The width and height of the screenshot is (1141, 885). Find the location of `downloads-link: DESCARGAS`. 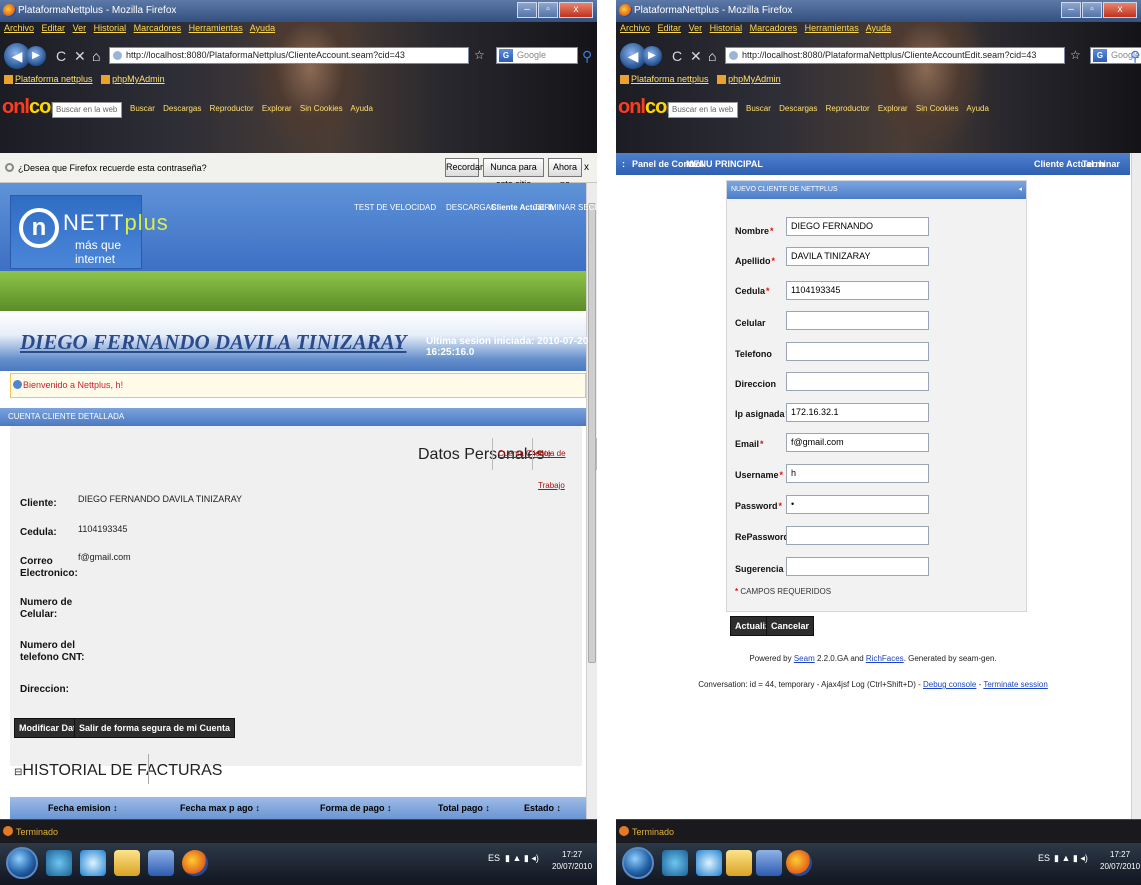

downloads-link: DESCARGAS is located at coordinates (471, 207).